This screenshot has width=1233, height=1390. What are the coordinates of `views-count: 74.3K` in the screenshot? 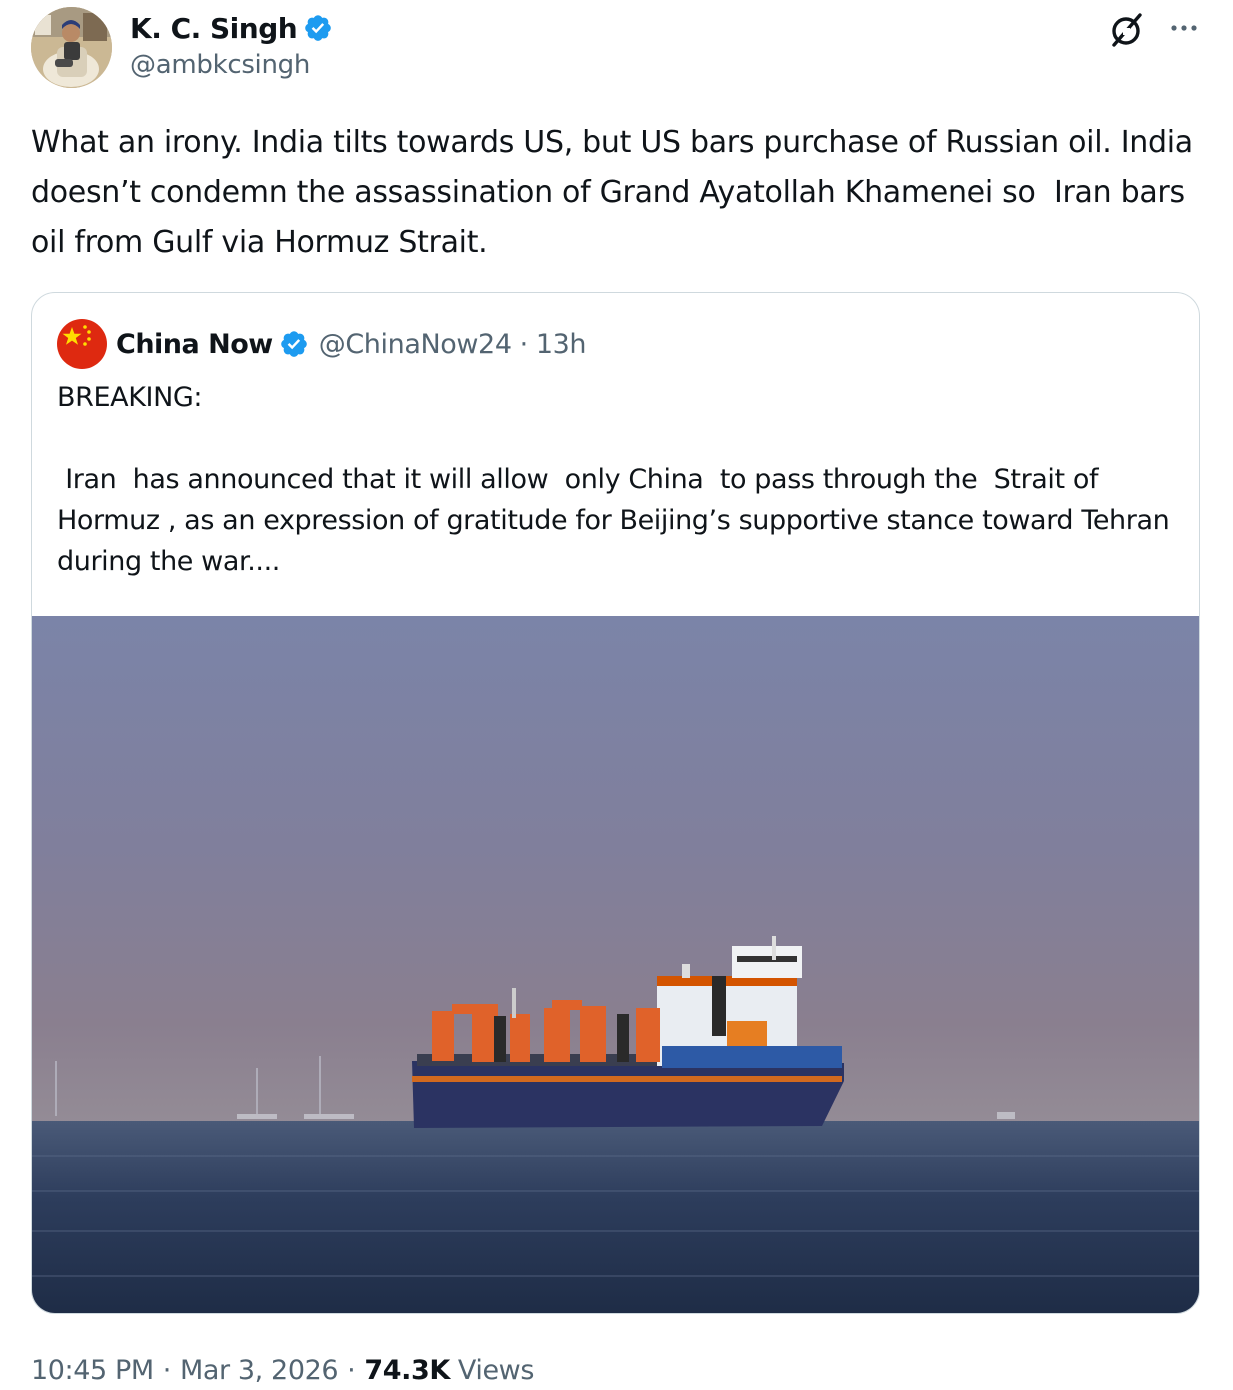 It's located at (407, 1370).